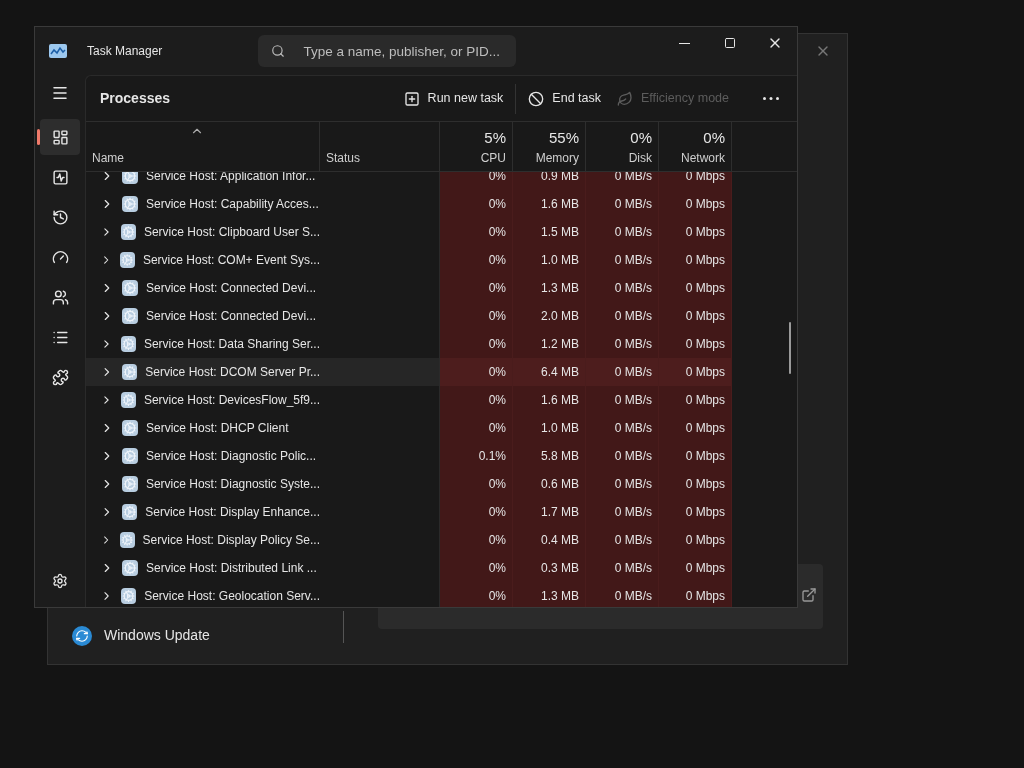  What do you see at coordinates (60, 93) in the screenshot?
I see `menu-icon` at bounding box center [60, 93].